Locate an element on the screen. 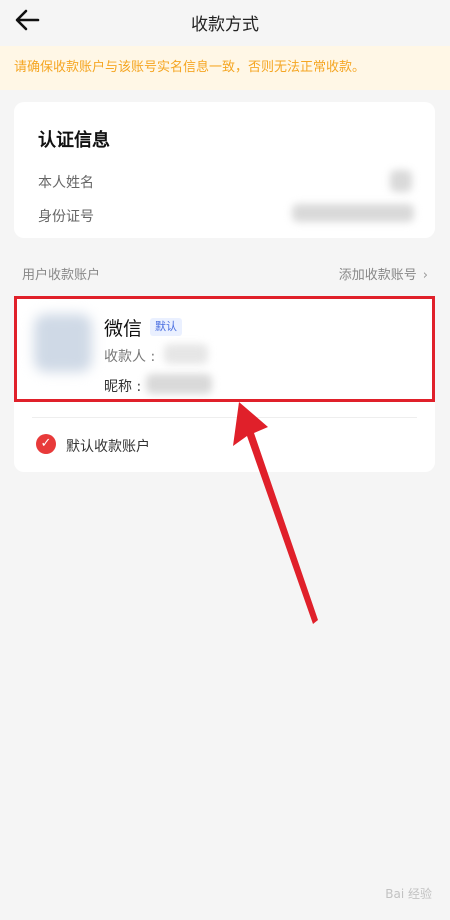  name-label: 本人姓名 is located at coordinates (66, 183).